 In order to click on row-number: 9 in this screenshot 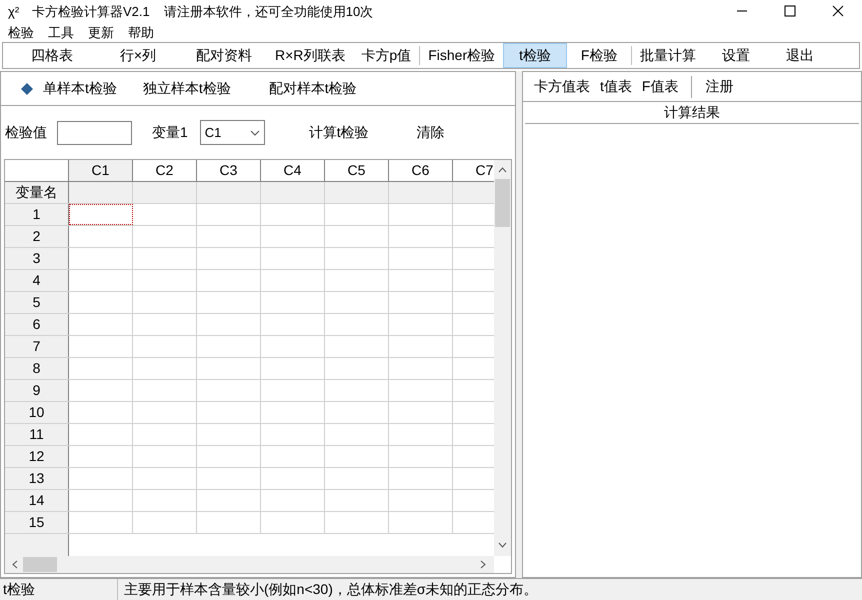, I will do `click(37, 390)`.